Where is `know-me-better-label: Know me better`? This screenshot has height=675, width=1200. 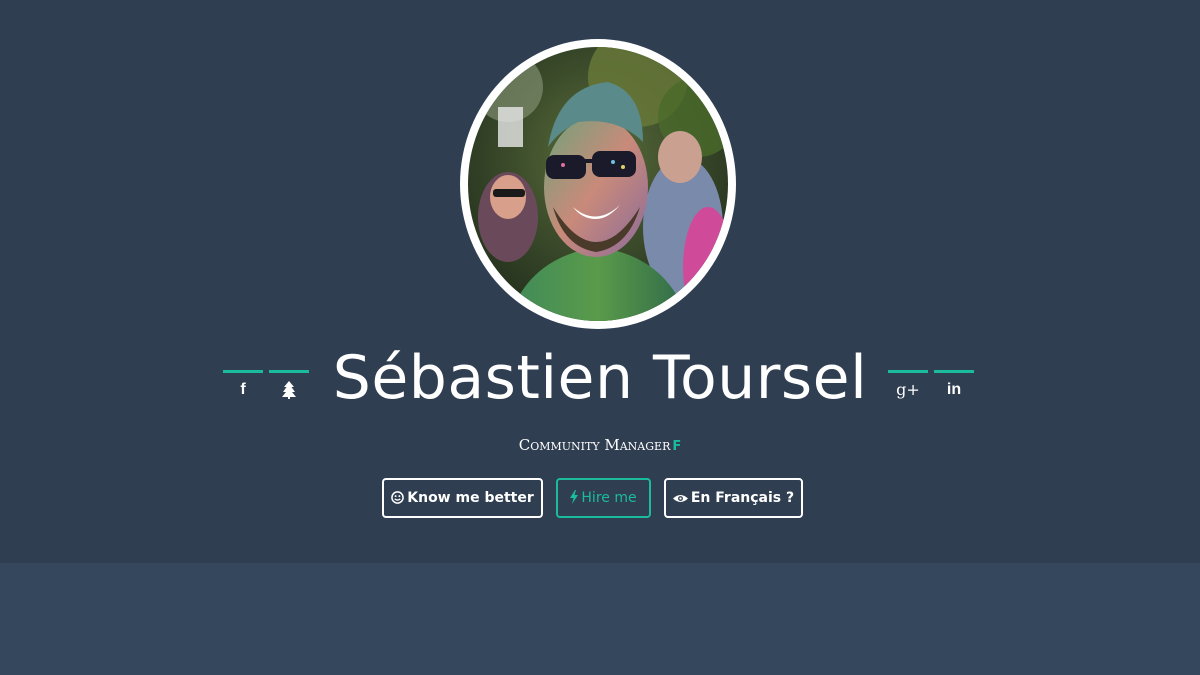
know-me-better-label: Know me better is located at coordinates (470, 498).